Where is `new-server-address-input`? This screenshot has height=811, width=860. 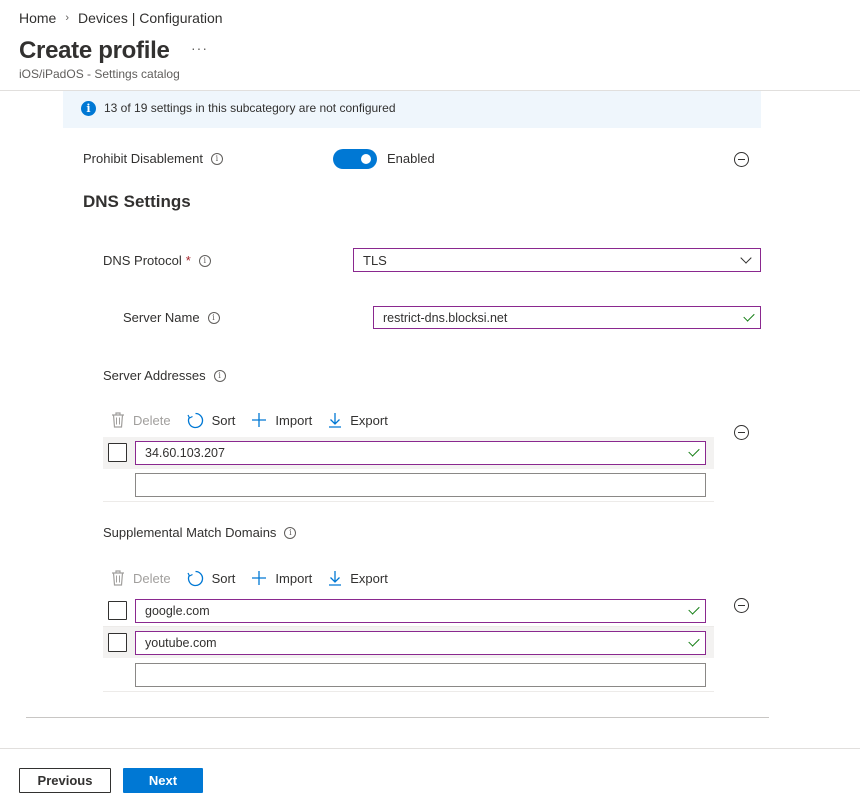 new-server-address-input is located at coordinates (420, 485).